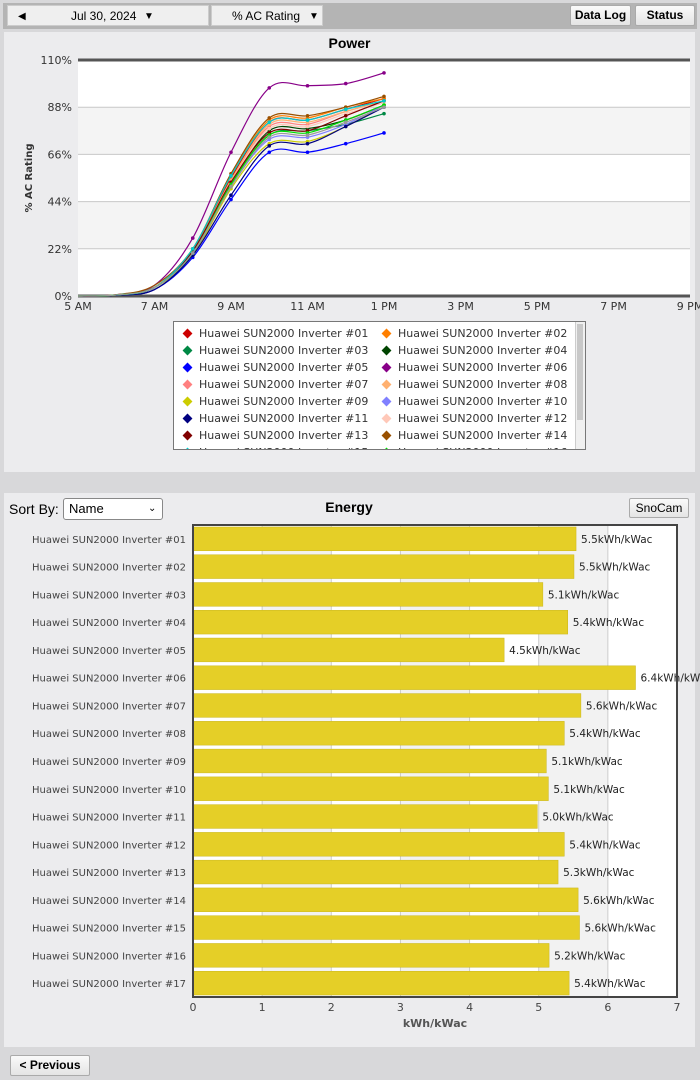  Describe the element at coordinates (578, 818) in the screenshot. I see `data-label: 5.0kWh/kWac` at that location.